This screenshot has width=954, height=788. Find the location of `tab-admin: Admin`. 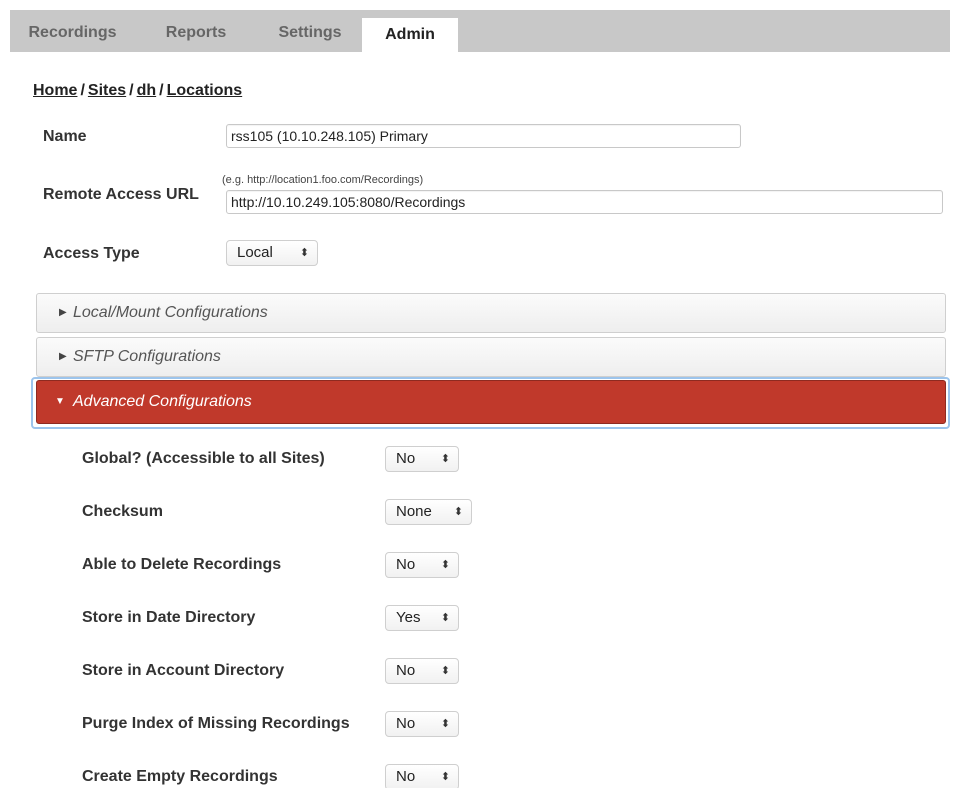

tab-admin: Admin is located at coordinates (410, 35).